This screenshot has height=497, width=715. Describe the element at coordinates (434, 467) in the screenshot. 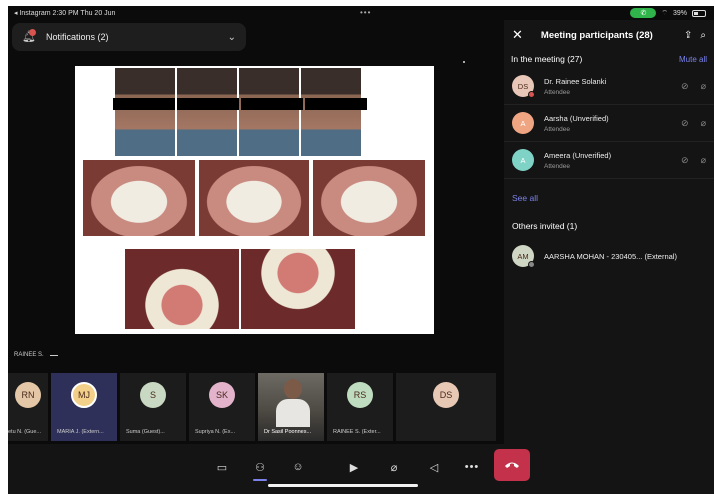

I see `speaker-off-icon: ◁` at that location.